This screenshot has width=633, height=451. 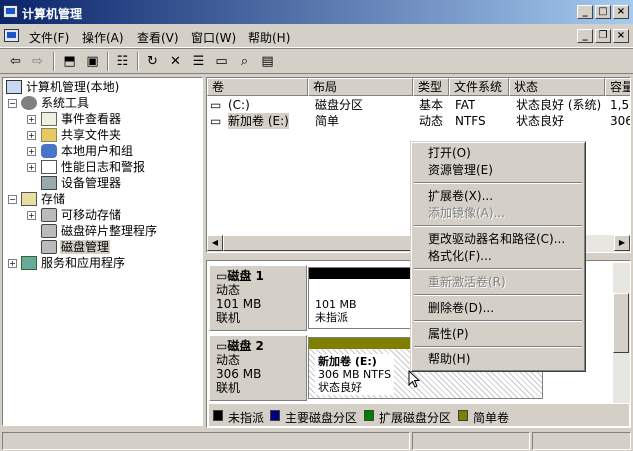 I want to click on child-minimize-button: _, so click(x=585, y=36).